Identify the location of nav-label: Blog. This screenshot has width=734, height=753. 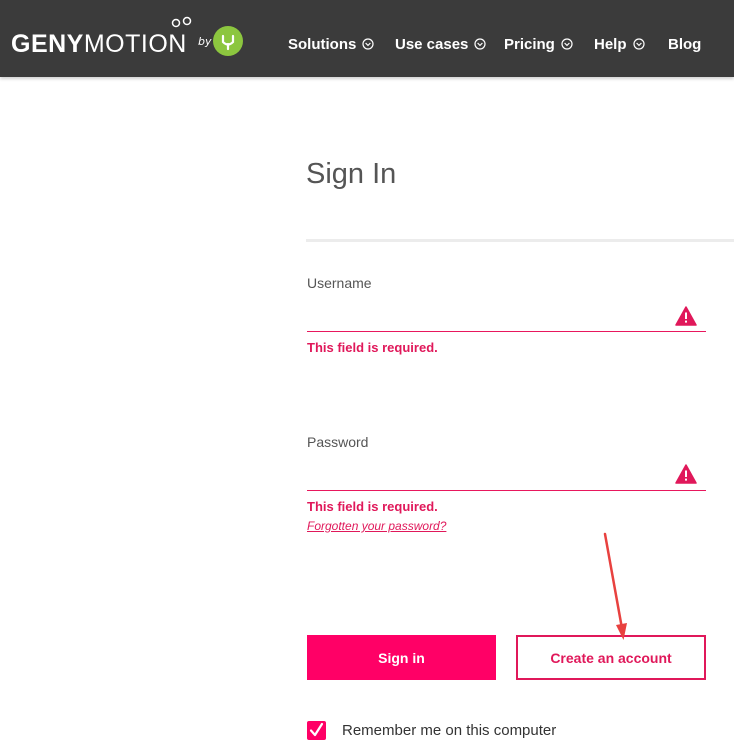
(685, 44).